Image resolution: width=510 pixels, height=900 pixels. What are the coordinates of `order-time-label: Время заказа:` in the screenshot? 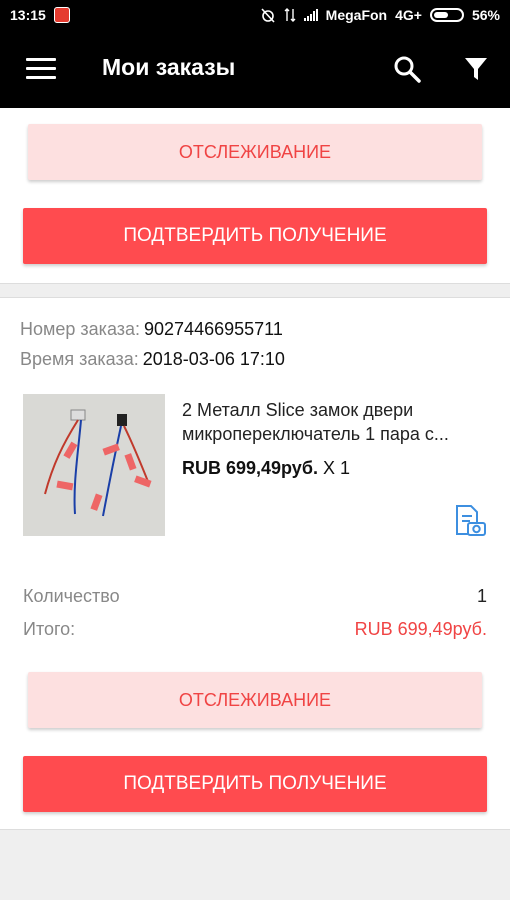 It's located at (79, 359).